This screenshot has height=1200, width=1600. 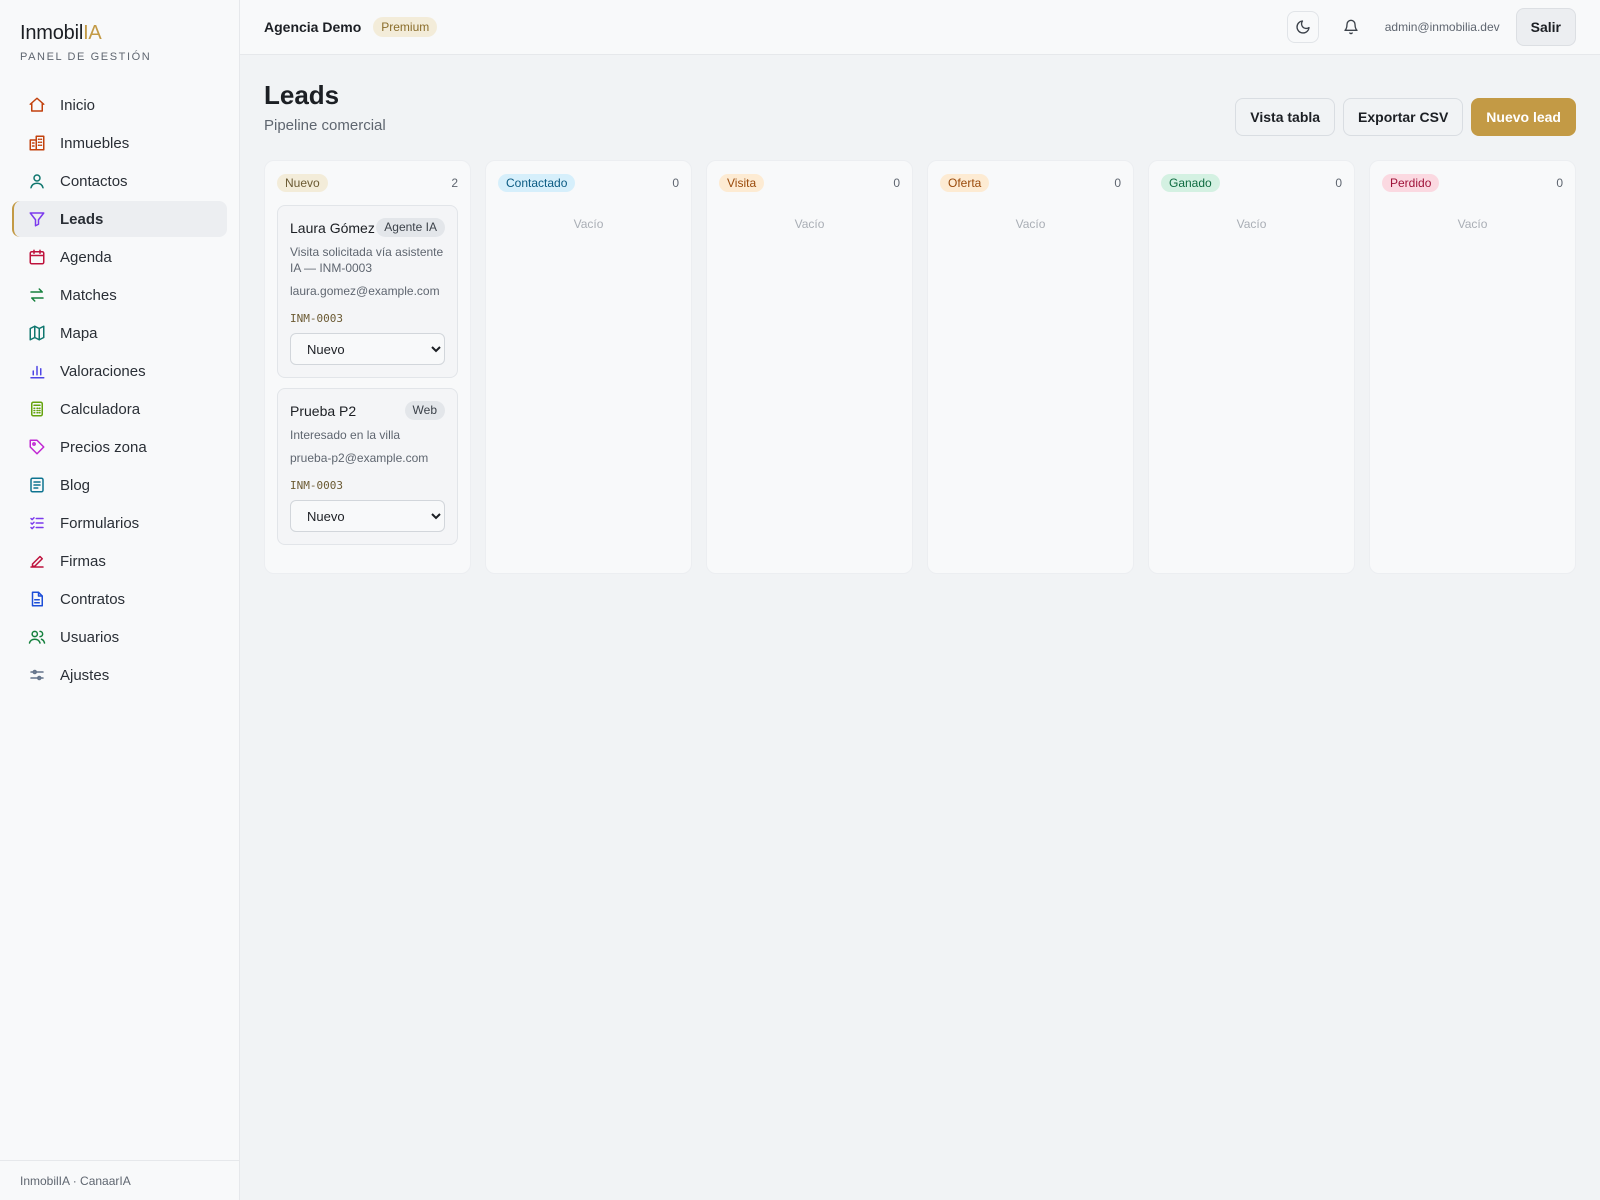 I want to click on column-header: Ganado 0, so click(x=1251, y=183).